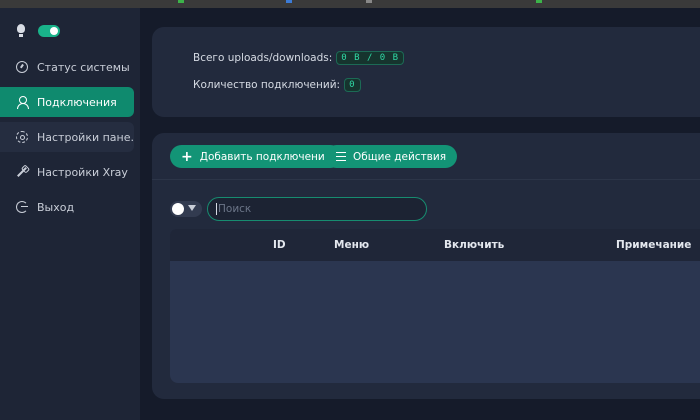 This screenshot has width=700, height=420. I want to click on sidebar-header, so click(38, 31).